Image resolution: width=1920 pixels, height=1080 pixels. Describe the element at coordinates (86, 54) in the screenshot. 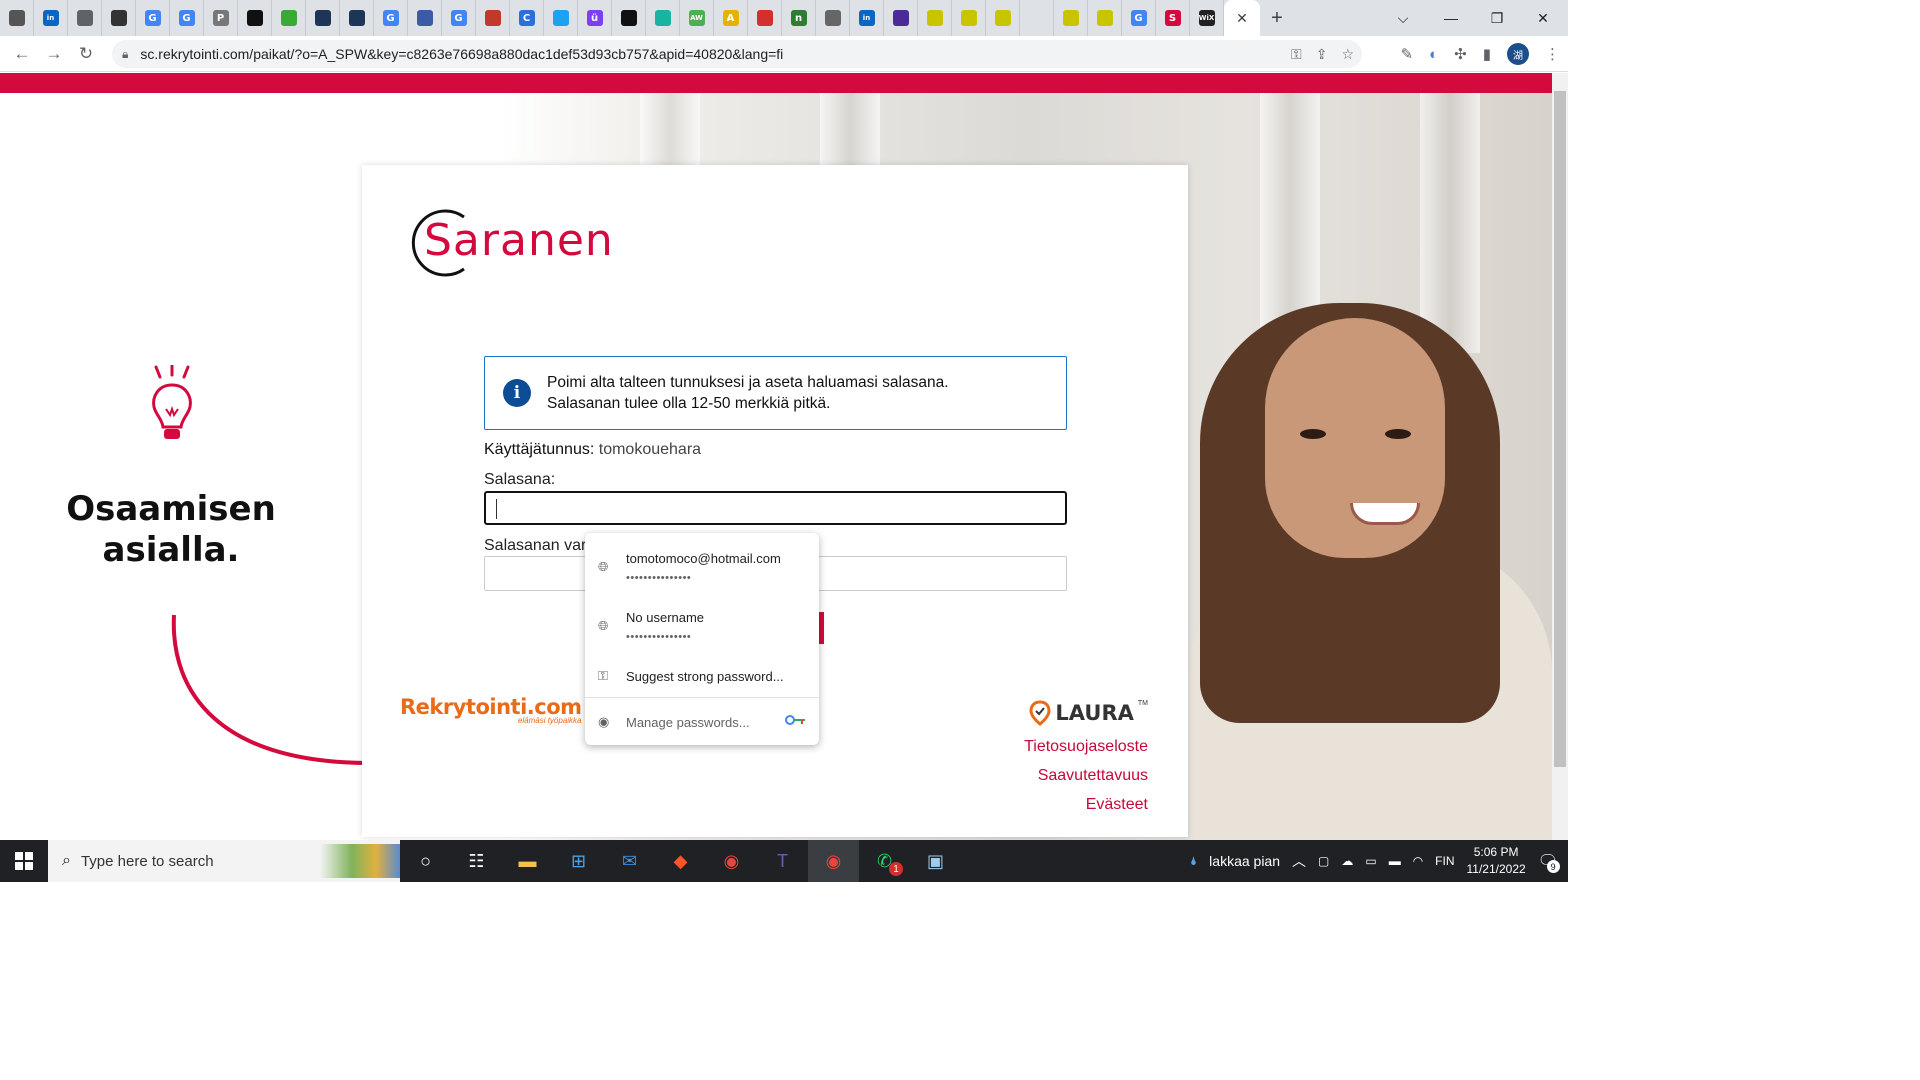

I see `reload-icon: ↻` at that location.